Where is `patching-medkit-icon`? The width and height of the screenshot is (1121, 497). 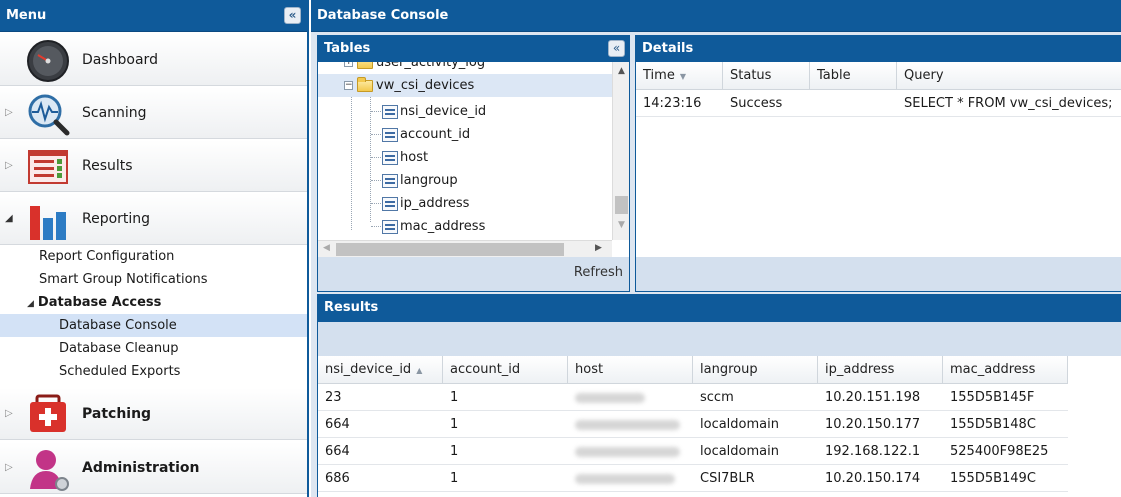 patching-medkit-icon is located at coordinates (48, 413).